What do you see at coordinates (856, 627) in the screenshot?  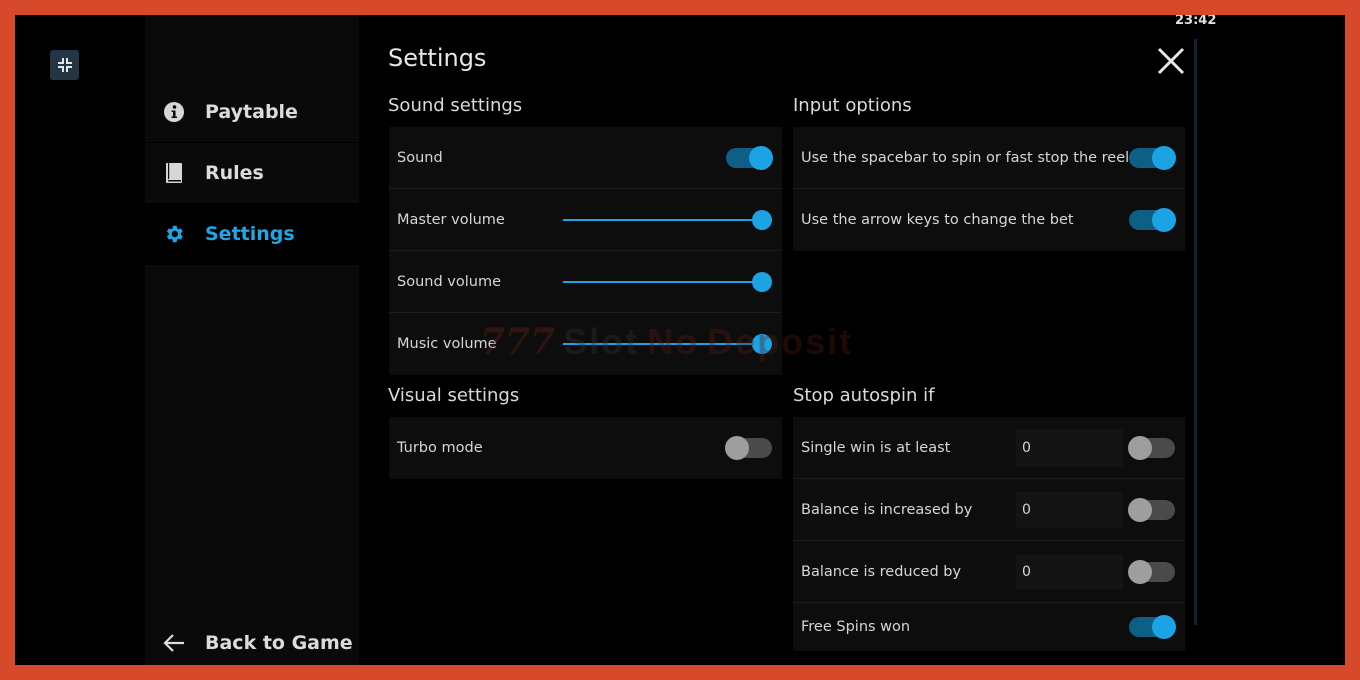 I see `free-spins-label: Free Spins won` at bounding box center [856, 627].